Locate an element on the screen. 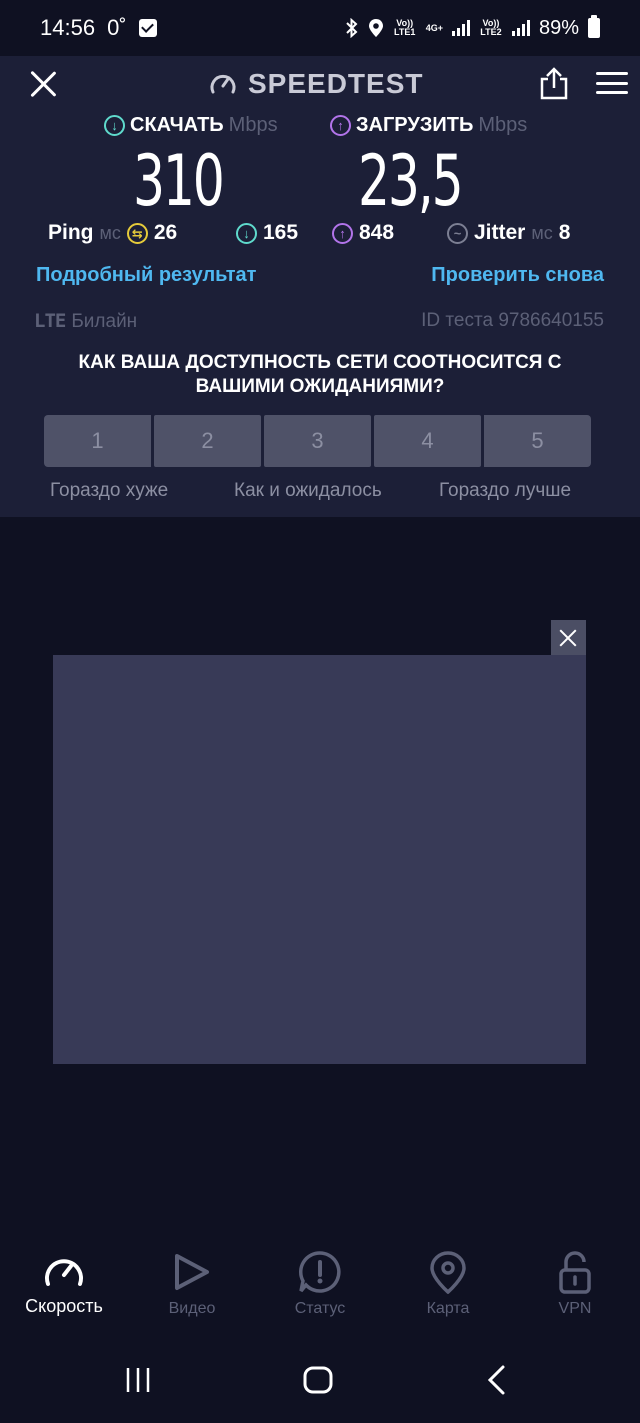 Image resolution: width=640 pixels, height=1423 pixels. jitter-wave-icon: ~ is located at coordinates (457, 233).